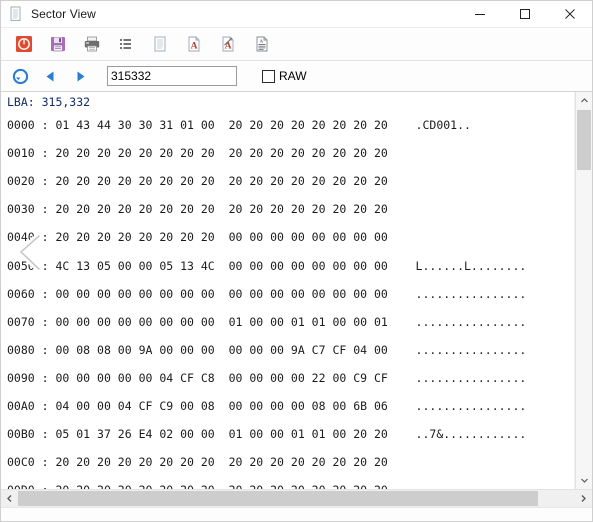 The width and height of the screenshot is (593, 522). I want to click on maximize-icon, so click(524, 14).